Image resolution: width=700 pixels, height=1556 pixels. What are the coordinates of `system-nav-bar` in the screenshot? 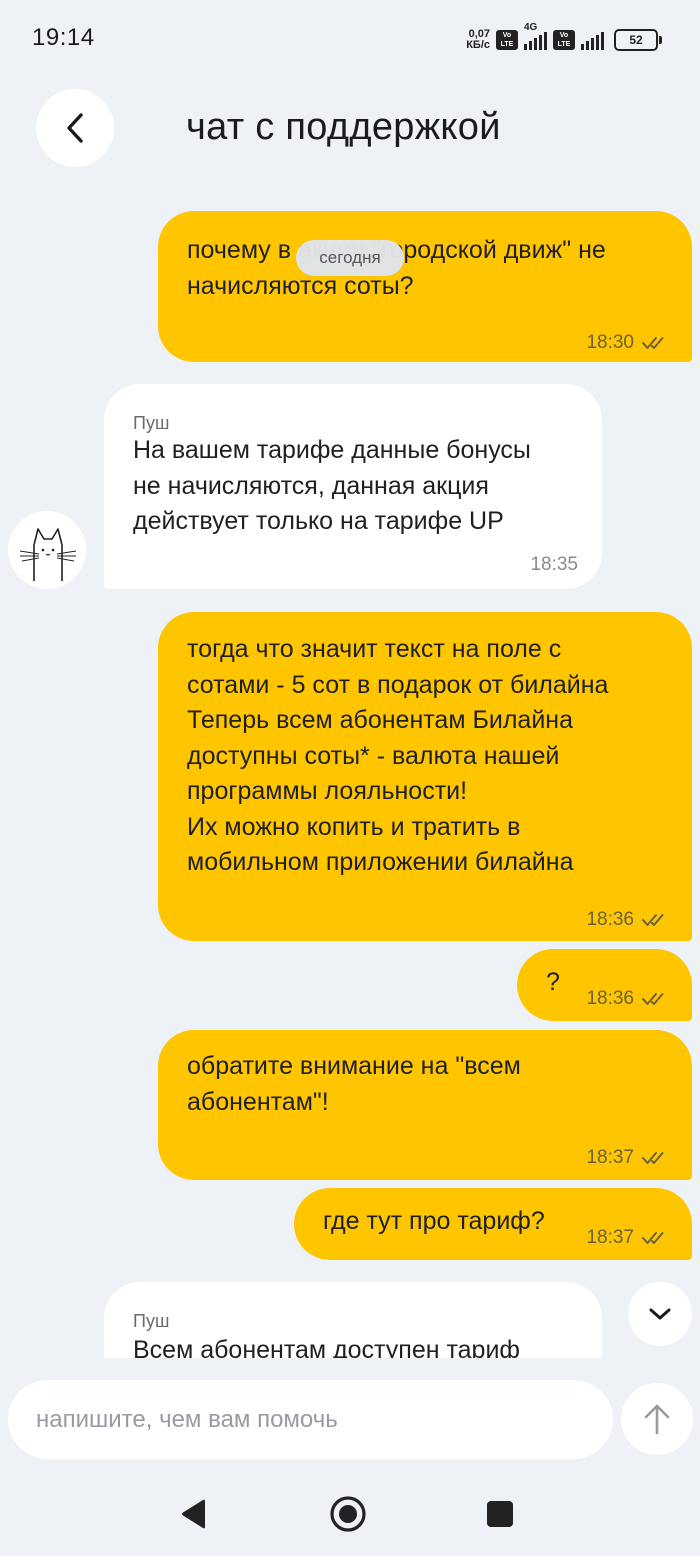 It's located at (350, 1513).